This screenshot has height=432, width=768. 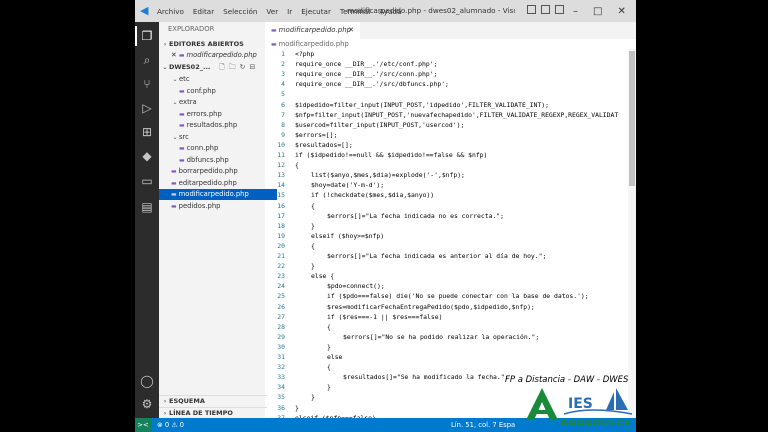 What do you see at coordinates (240, 11) in the screenshot?
I see `menu-seleccion: Selección` at bounding box center [240, 11].